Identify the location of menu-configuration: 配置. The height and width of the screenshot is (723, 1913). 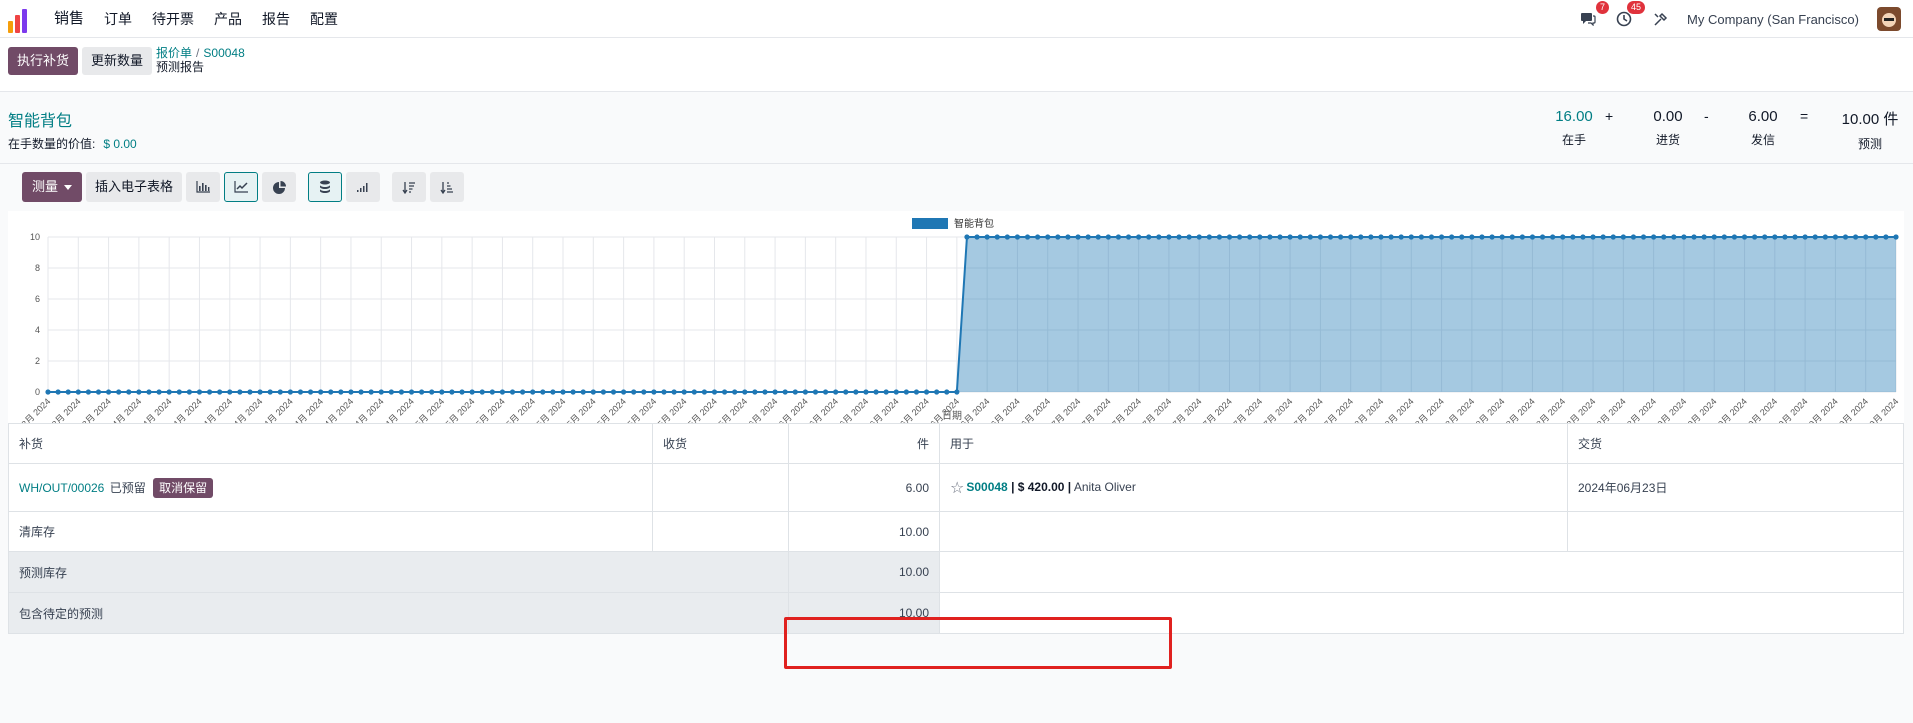
(324, 19).